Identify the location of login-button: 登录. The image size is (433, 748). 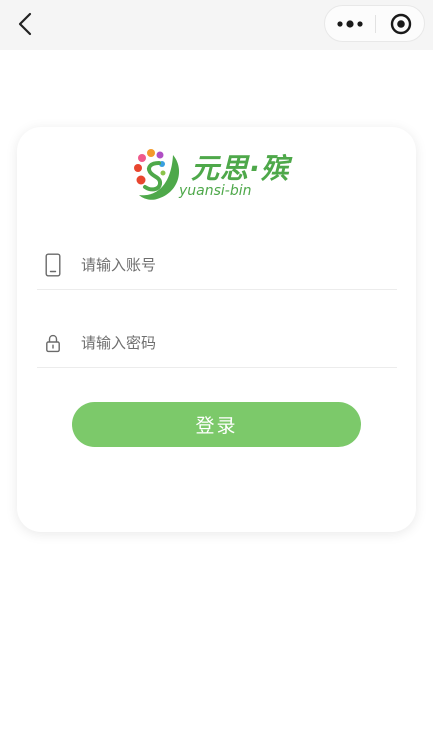
(216, 424).